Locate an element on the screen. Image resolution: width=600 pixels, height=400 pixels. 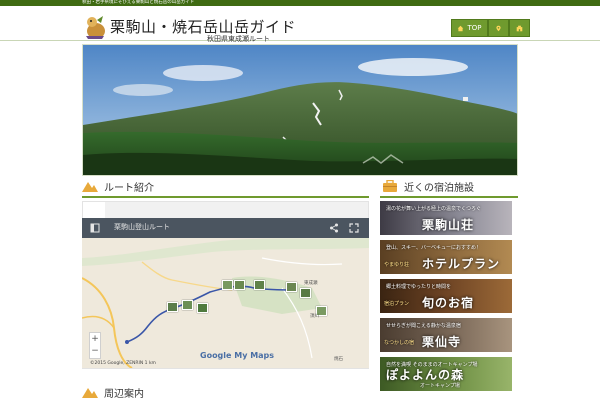
mascot-logo-icon is located at coordinates (95, 27).